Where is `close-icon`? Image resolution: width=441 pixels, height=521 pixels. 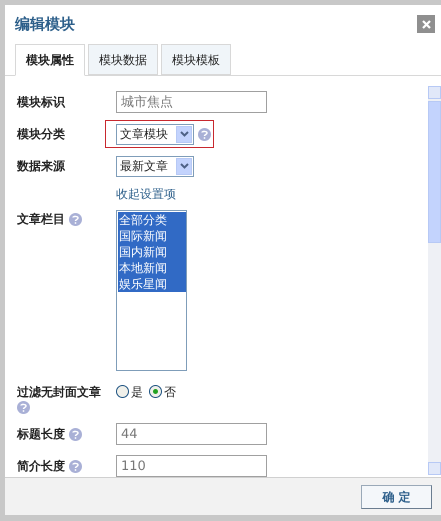 close-icon is located at coordinates (426, 24).